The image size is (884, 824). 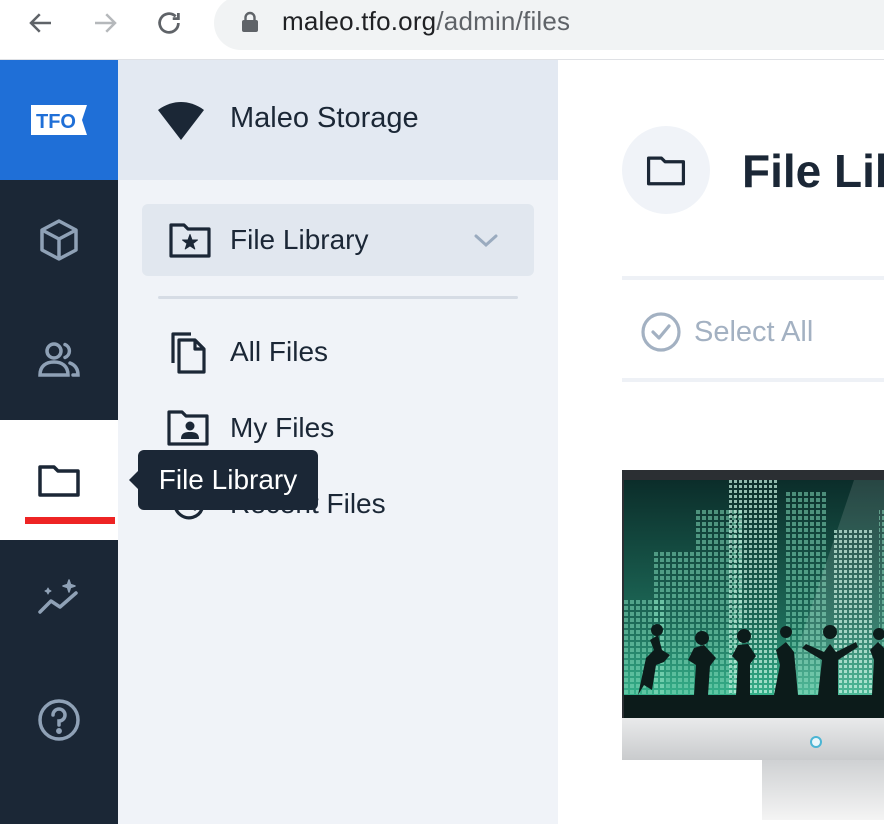 I want to click on file-thumbnail, so click(x=753, y=647).